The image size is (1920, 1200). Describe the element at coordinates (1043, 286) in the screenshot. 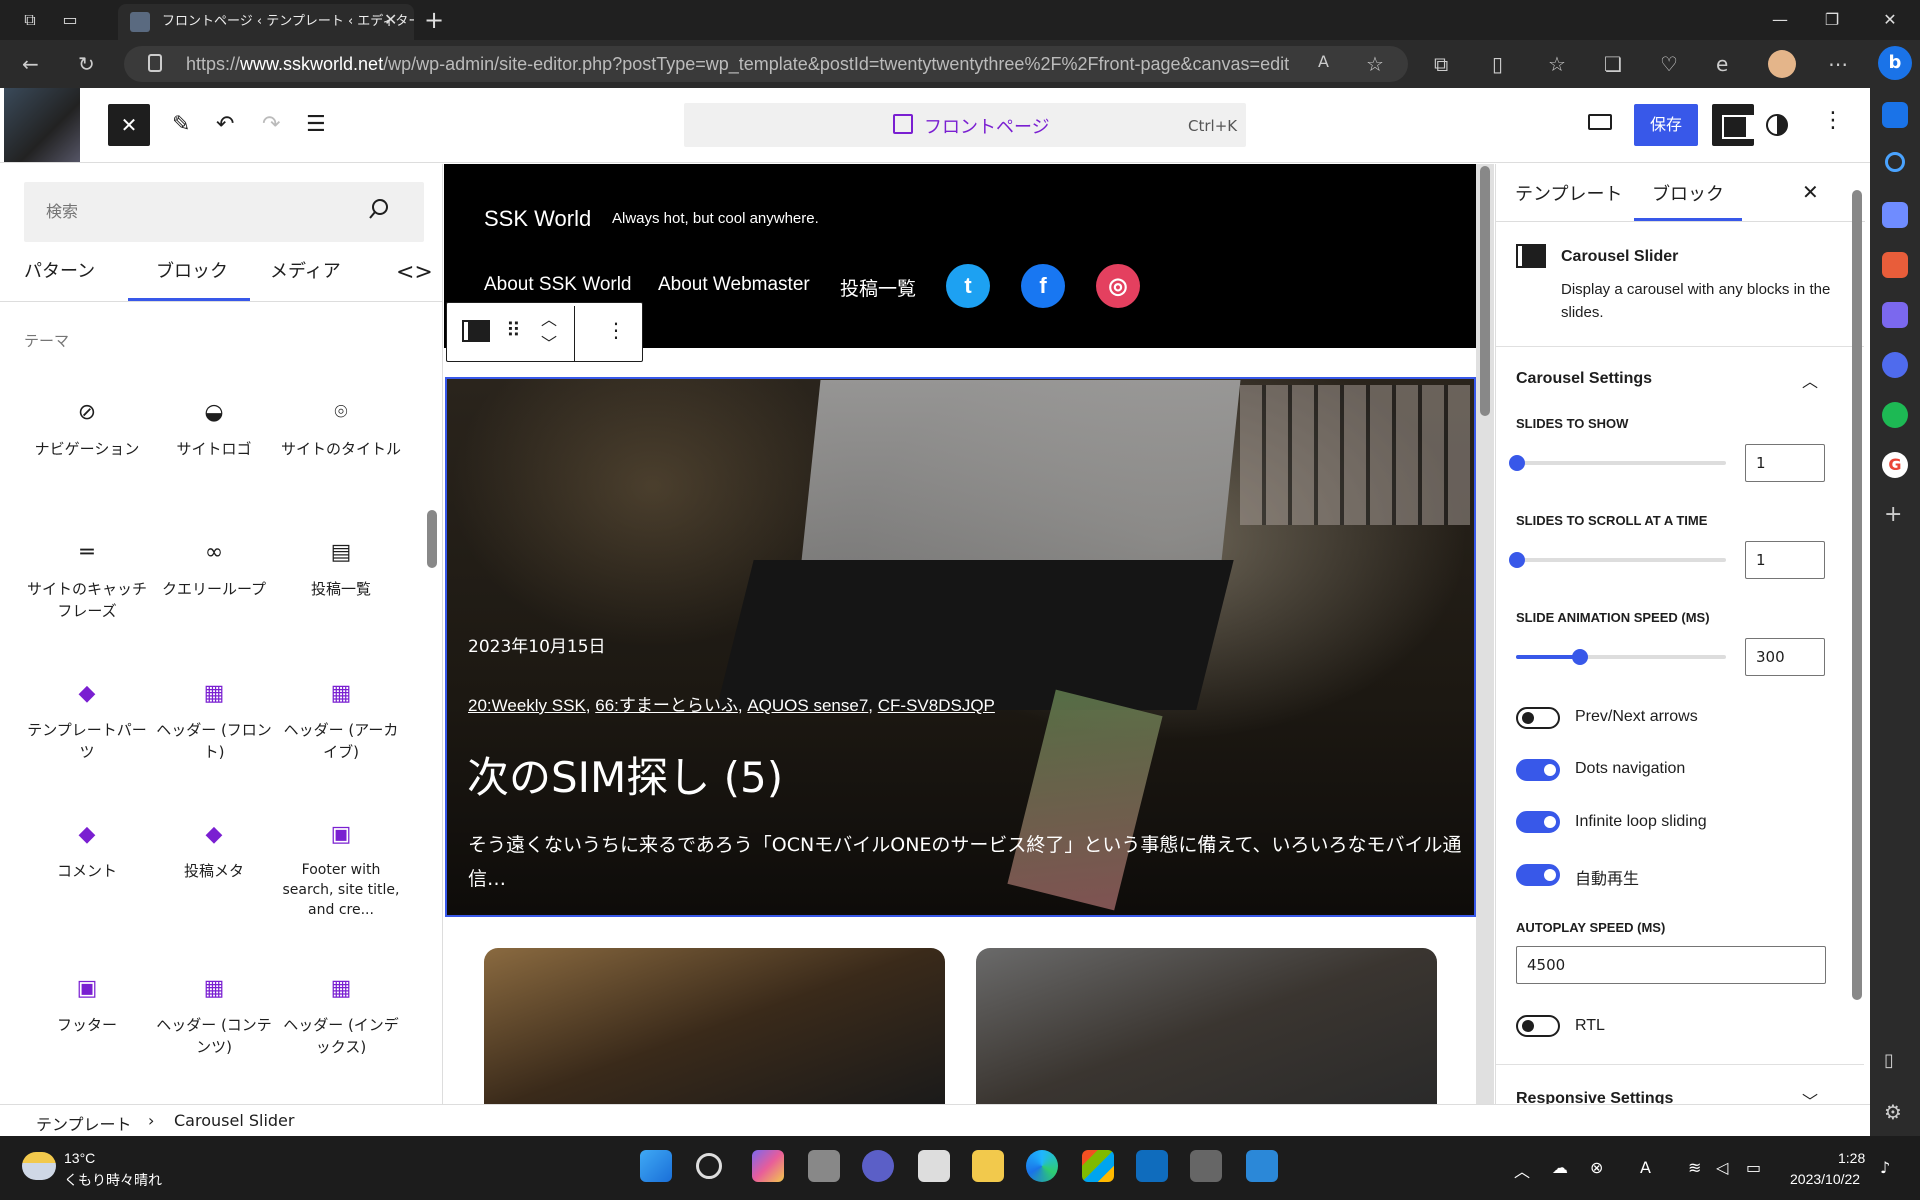

I see `facebook-icon: f` at that location.